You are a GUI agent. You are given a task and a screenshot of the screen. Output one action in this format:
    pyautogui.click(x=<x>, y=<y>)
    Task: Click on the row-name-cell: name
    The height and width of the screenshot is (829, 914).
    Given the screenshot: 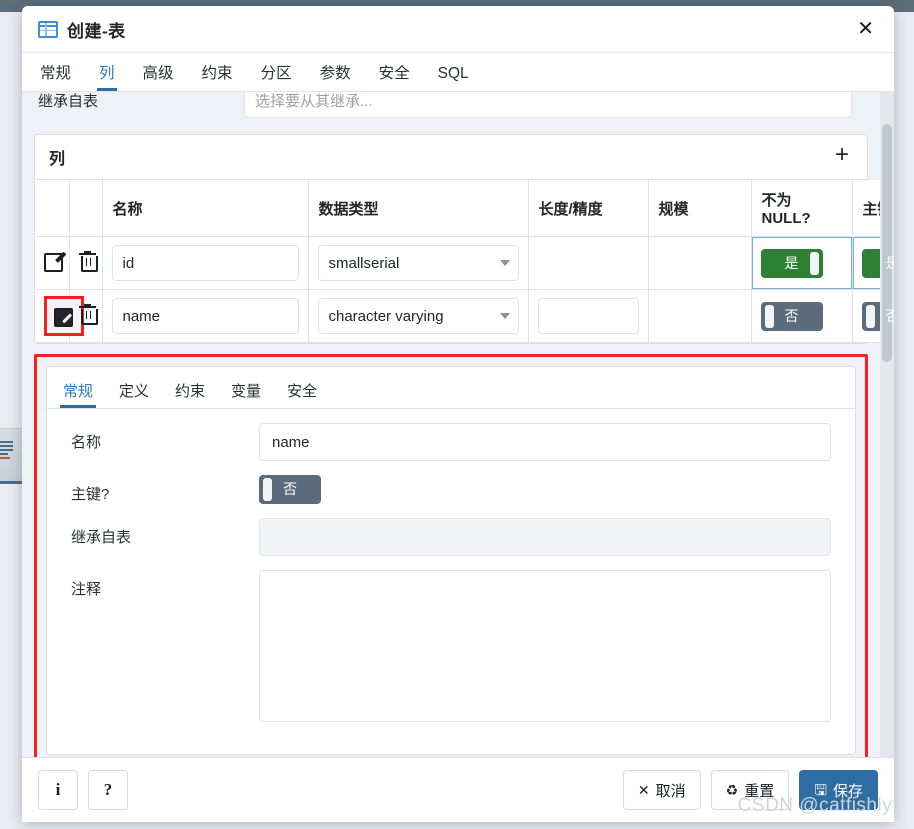 What is the action you would take?
    pyautogui.click(x=205, y=316)
    